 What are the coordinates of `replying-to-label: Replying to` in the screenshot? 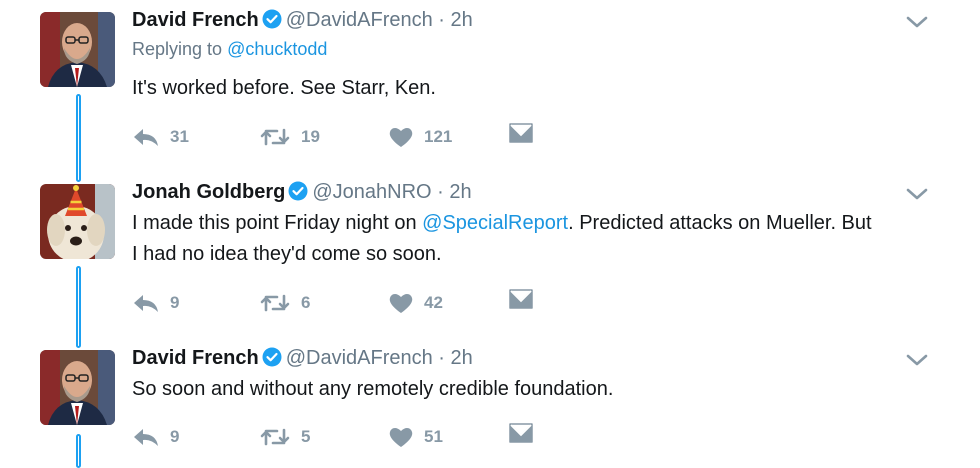 It's located at (180, 49).